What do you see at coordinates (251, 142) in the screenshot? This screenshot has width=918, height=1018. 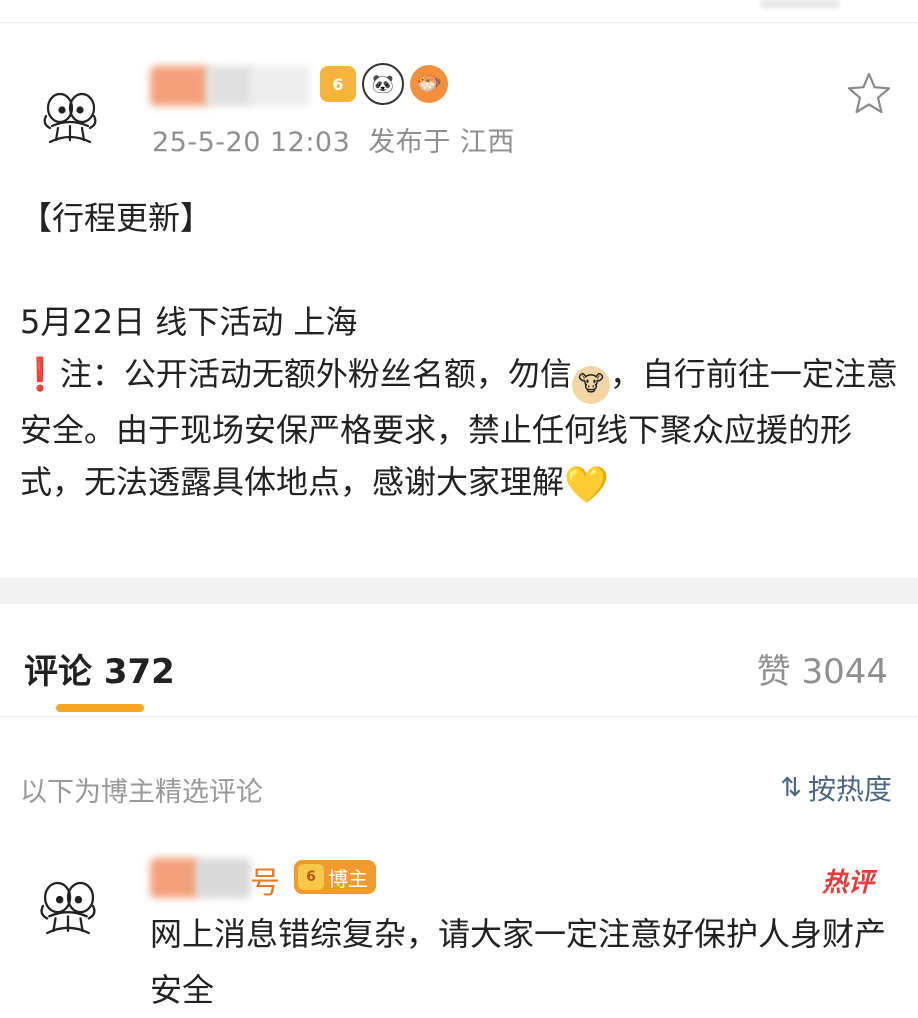 I see `post-timestamp: 25-5-20 12:03` at bounding box center [251, 142].